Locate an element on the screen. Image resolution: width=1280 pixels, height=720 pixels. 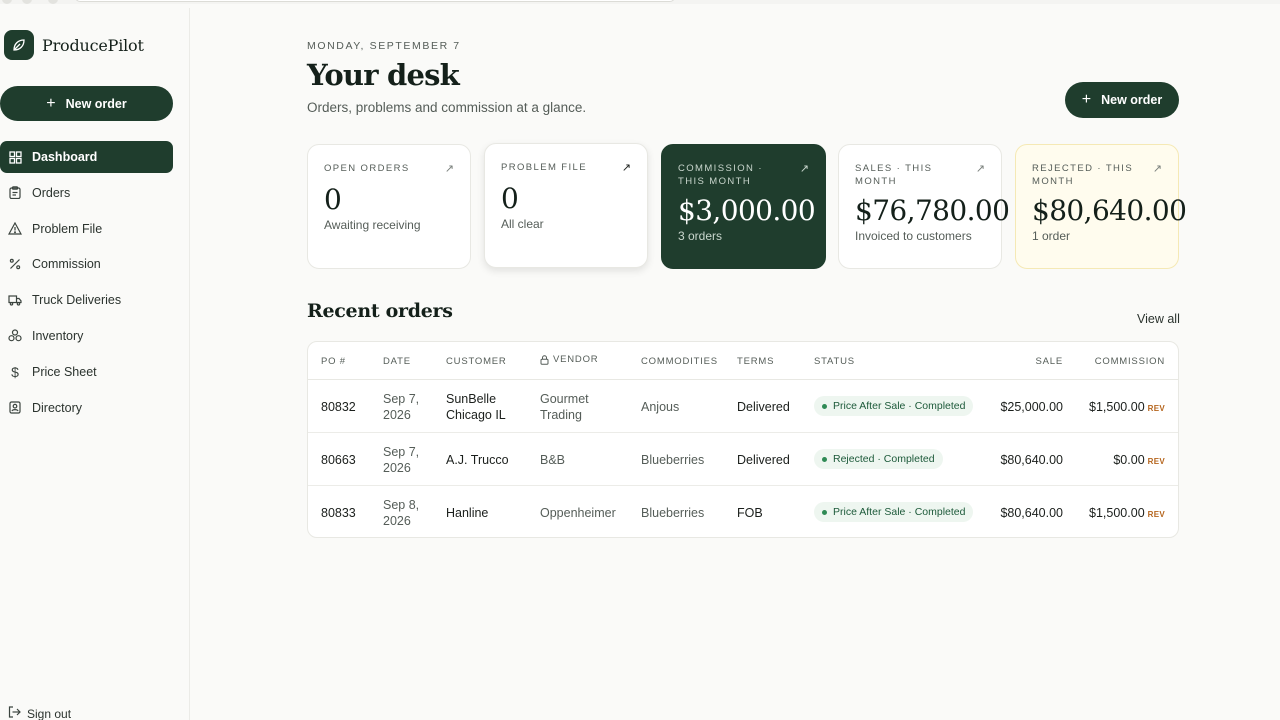
sidebar-item-label: Problem File is located at coordinates (67, 228).